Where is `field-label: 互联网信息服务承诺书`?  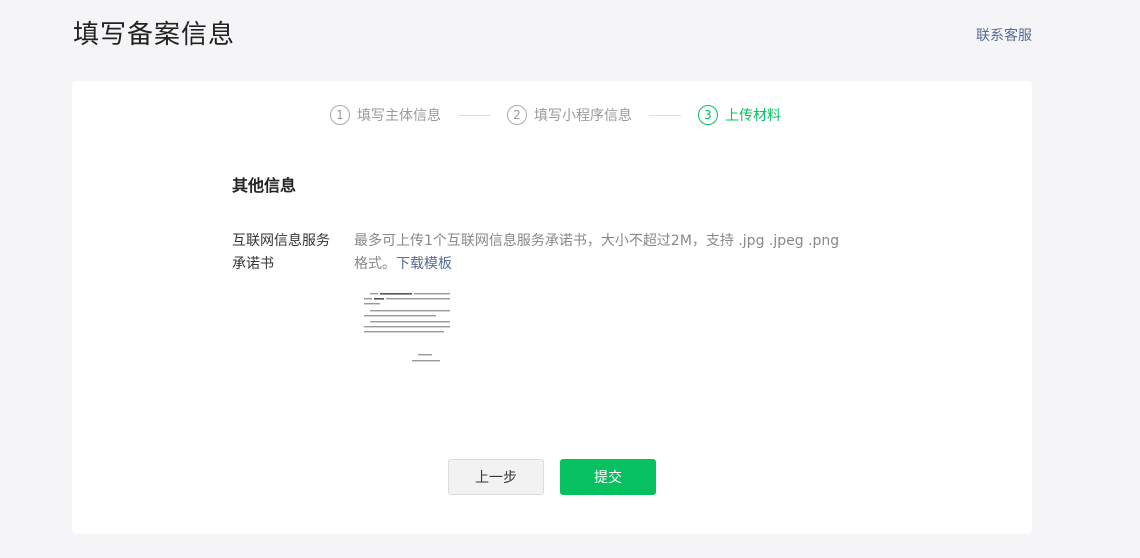
field-label: 互联网信息服务承诺书 is located at coordinates (281, 252).